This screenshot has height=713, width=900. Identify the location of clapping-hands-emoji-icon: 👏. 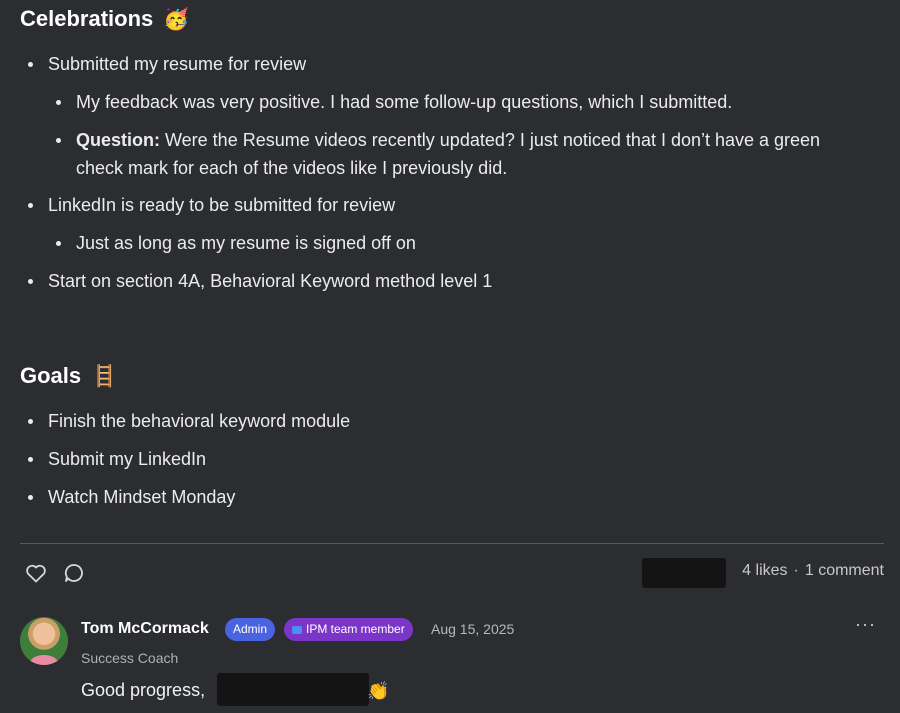
(378, 691).